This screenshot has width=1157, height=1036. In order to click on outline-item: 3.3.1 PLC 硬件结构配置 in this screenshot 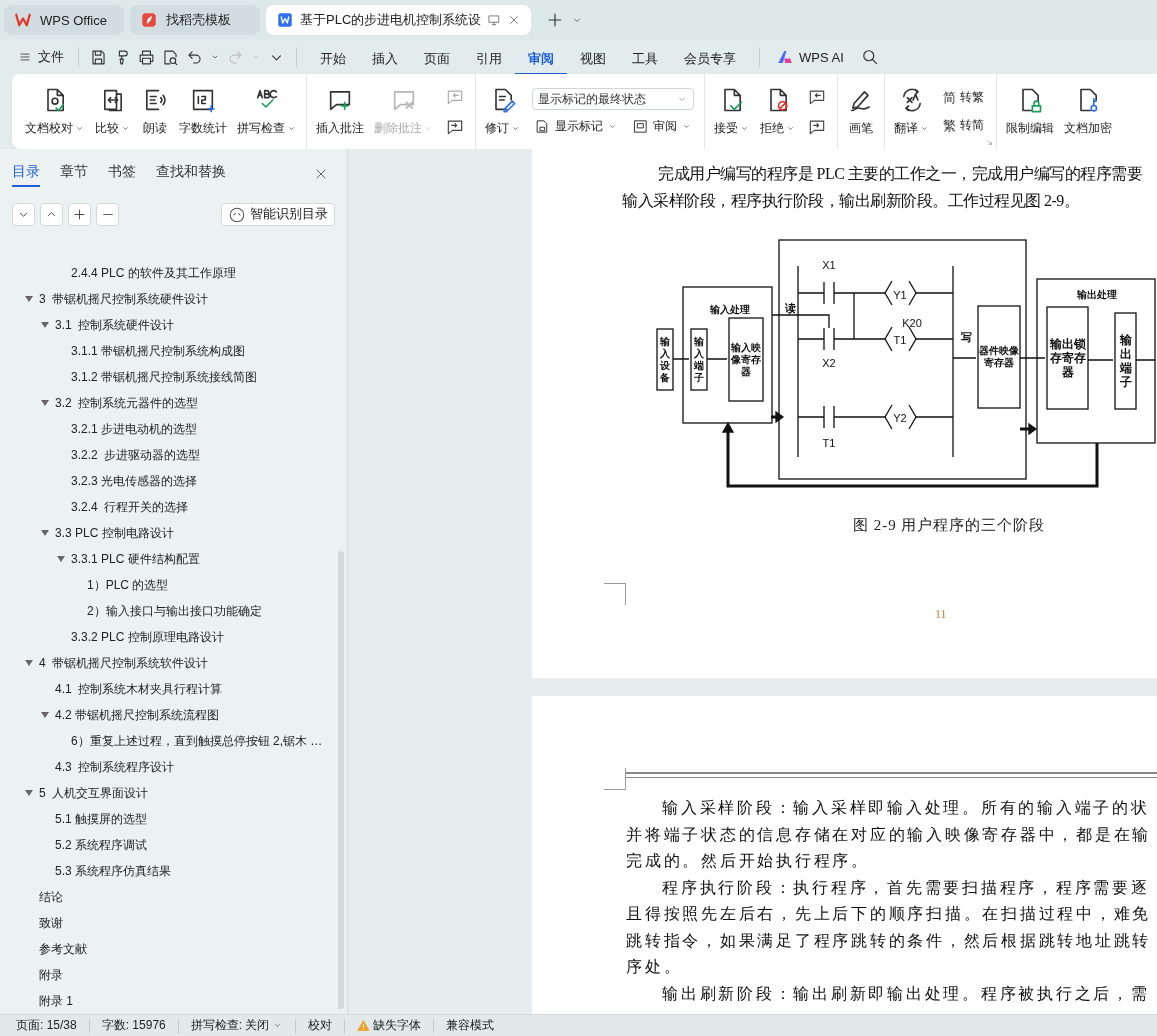, I will do `click(173, 559)`.